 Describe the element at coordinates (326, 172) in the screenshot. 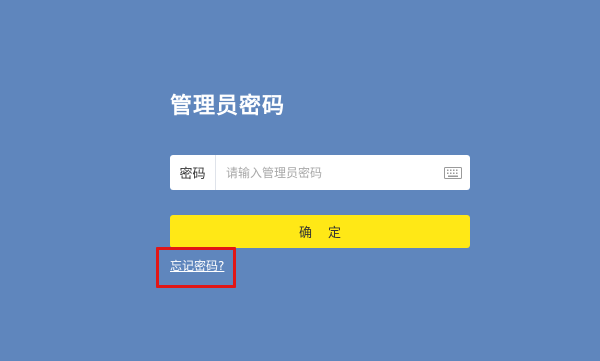

I see `password-input` at that location.